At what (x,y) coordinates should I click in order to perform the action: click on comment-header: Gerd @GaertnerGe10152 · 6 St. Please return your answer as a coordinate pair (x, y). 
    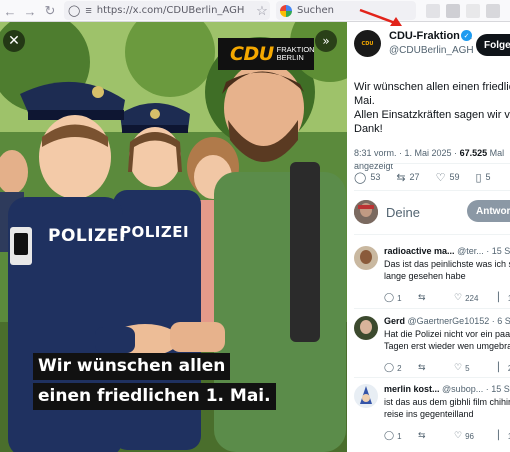
    Looking at the image, I should click on (447, 321).